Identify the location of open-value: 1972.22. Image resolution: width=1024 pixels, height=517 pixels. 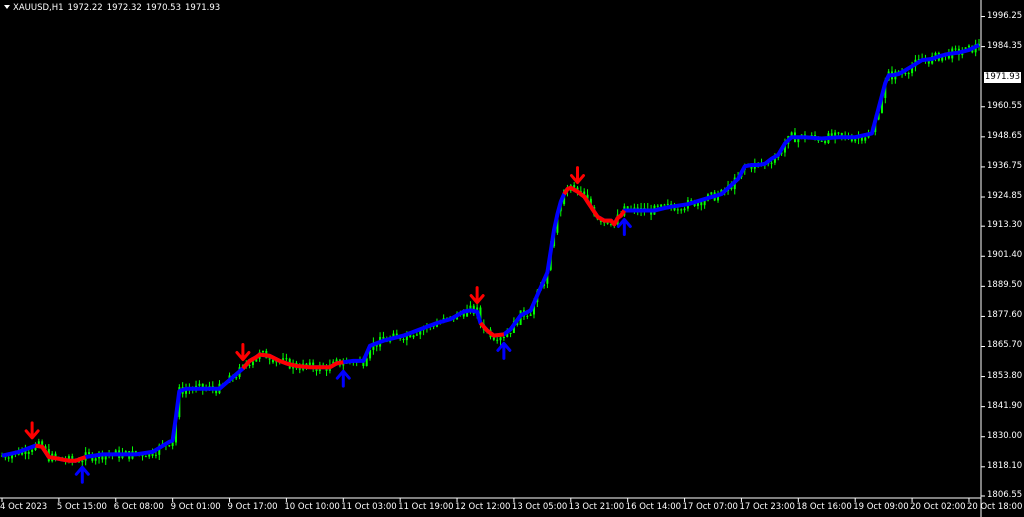
(85, 8).